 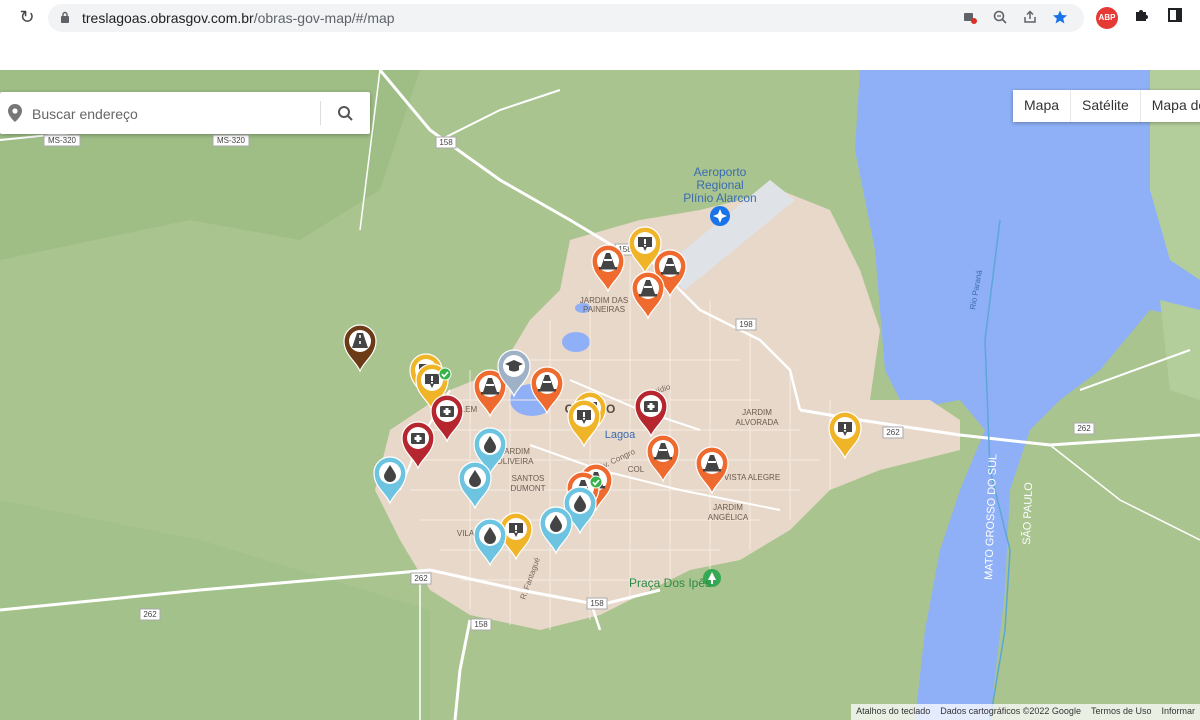 I want to click on search-button, so click(x=345, y=113).